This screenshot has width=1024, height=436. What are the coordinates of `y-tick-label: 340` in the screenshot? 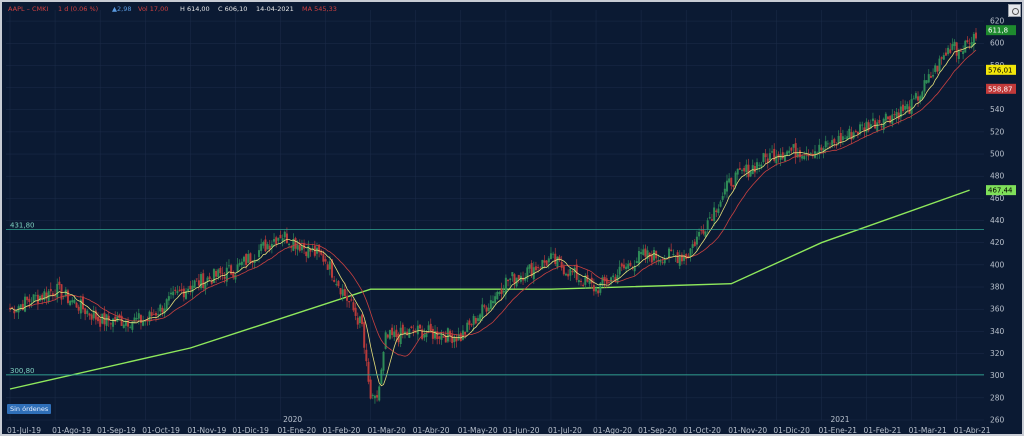 It's located at (997, 331).